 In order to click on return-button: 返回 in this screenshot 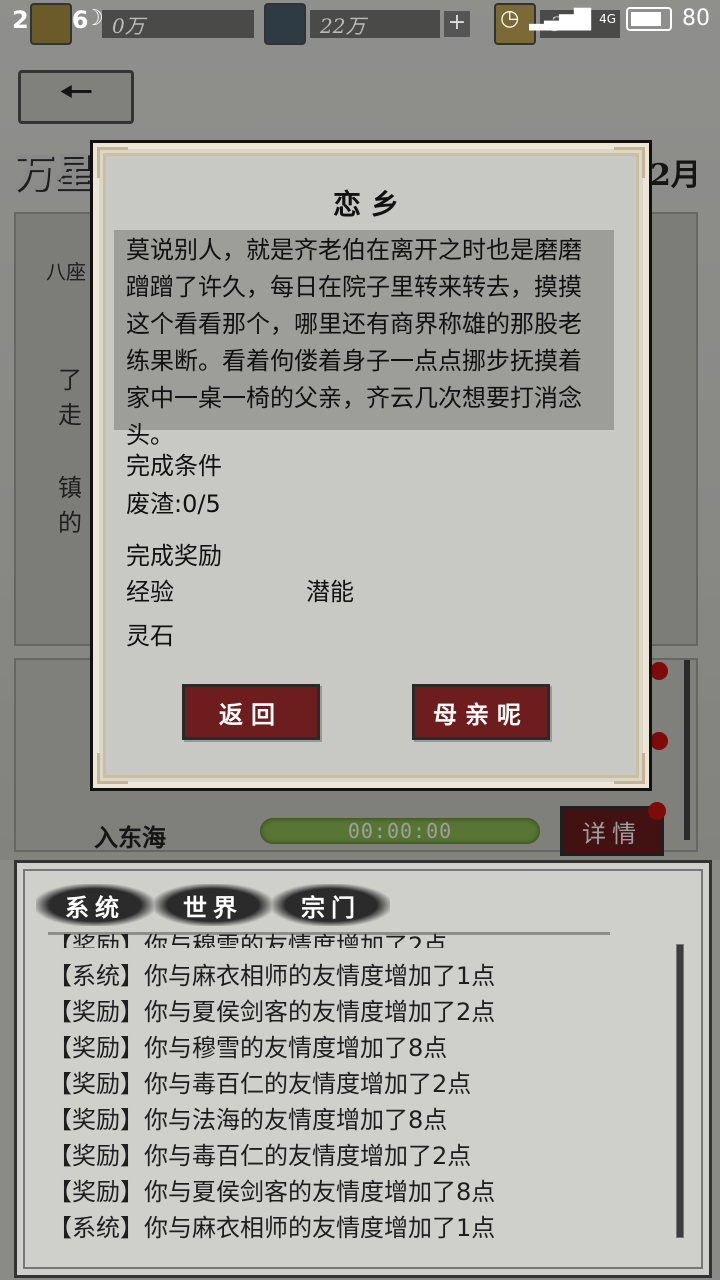, I will do `click(251, 712)`.